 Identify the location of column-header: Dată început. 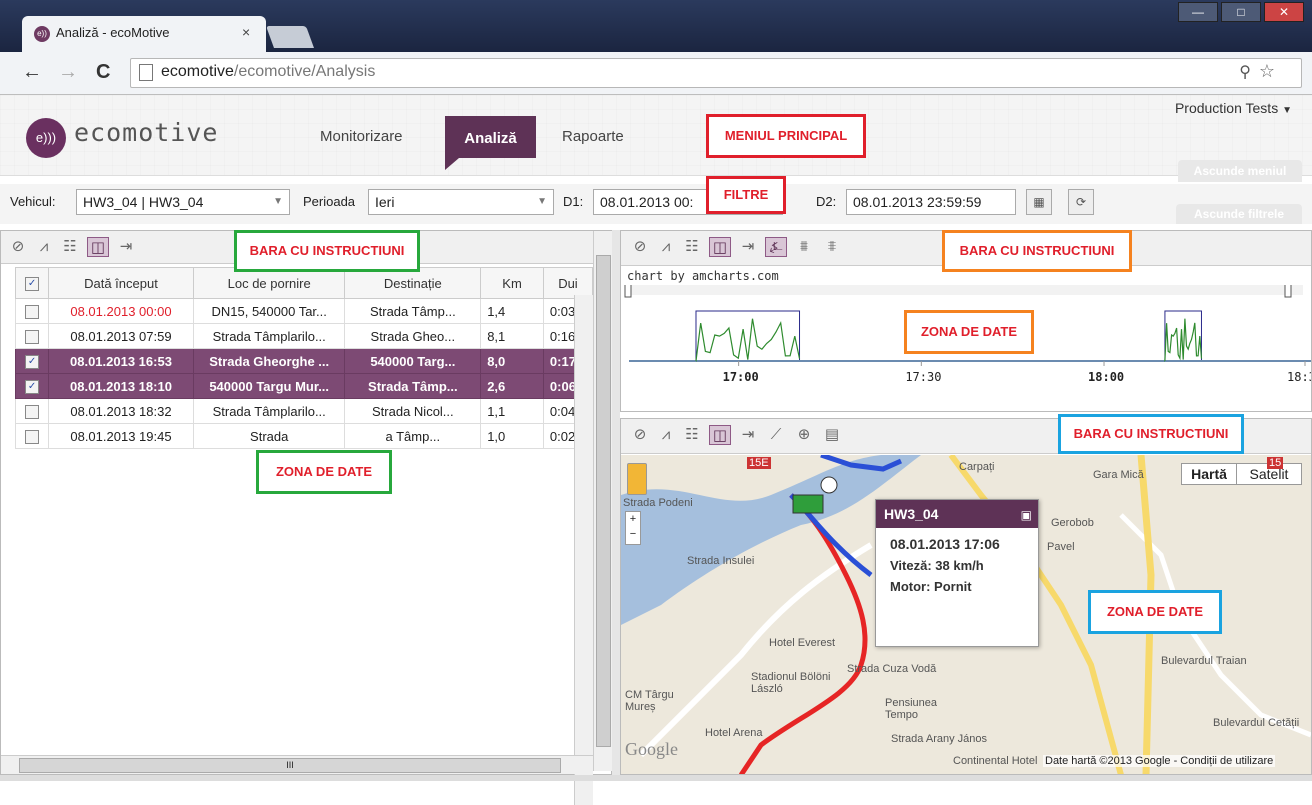
(121, 283).